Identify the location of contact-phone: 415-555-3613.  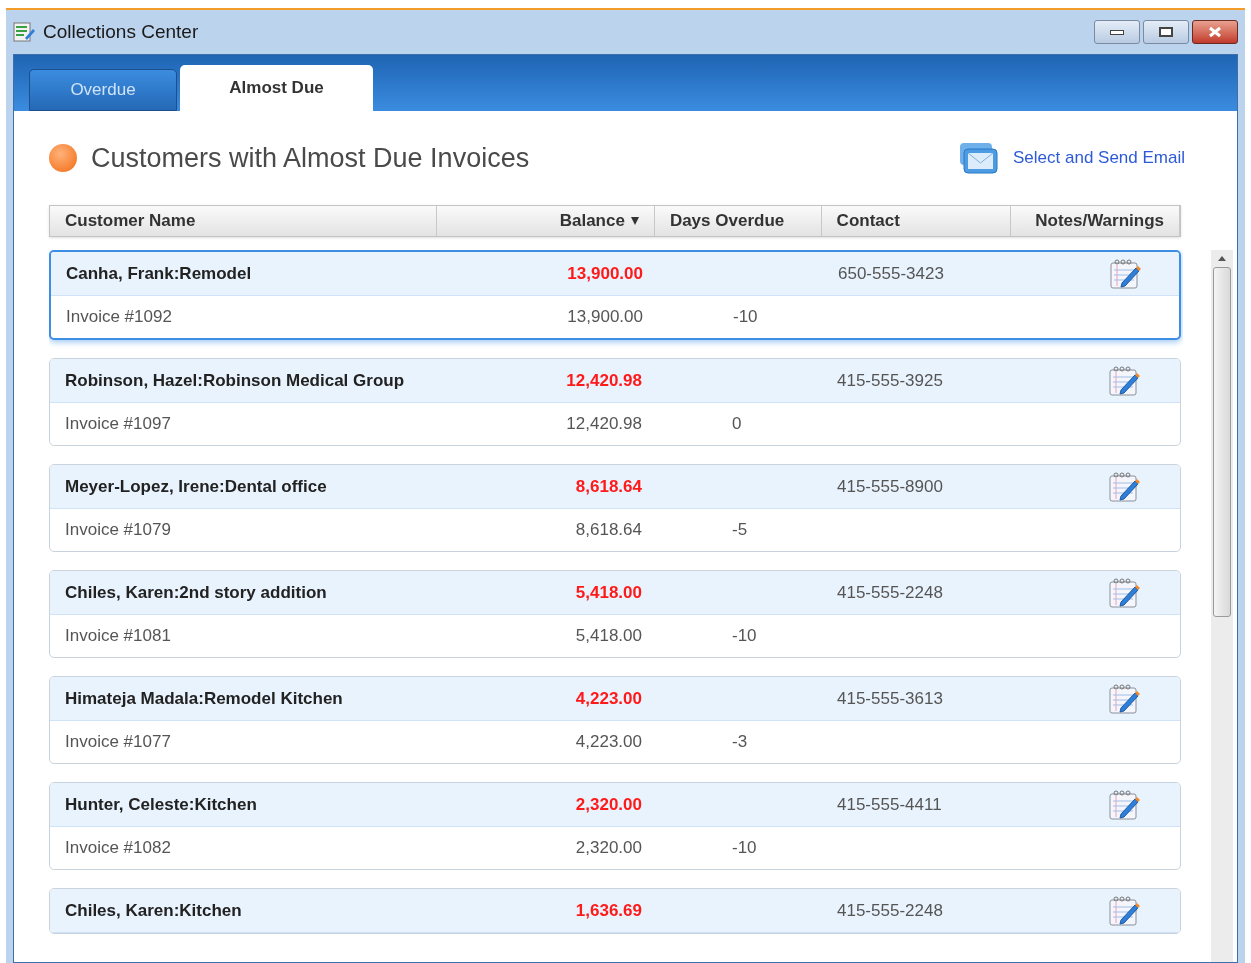
(890, 698).